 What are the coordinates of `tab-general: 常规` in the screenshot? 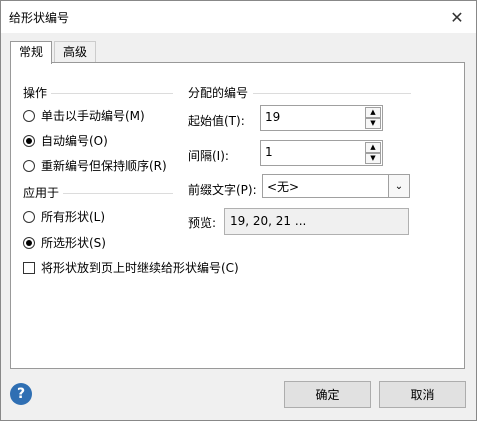 It's located at (31, 52).